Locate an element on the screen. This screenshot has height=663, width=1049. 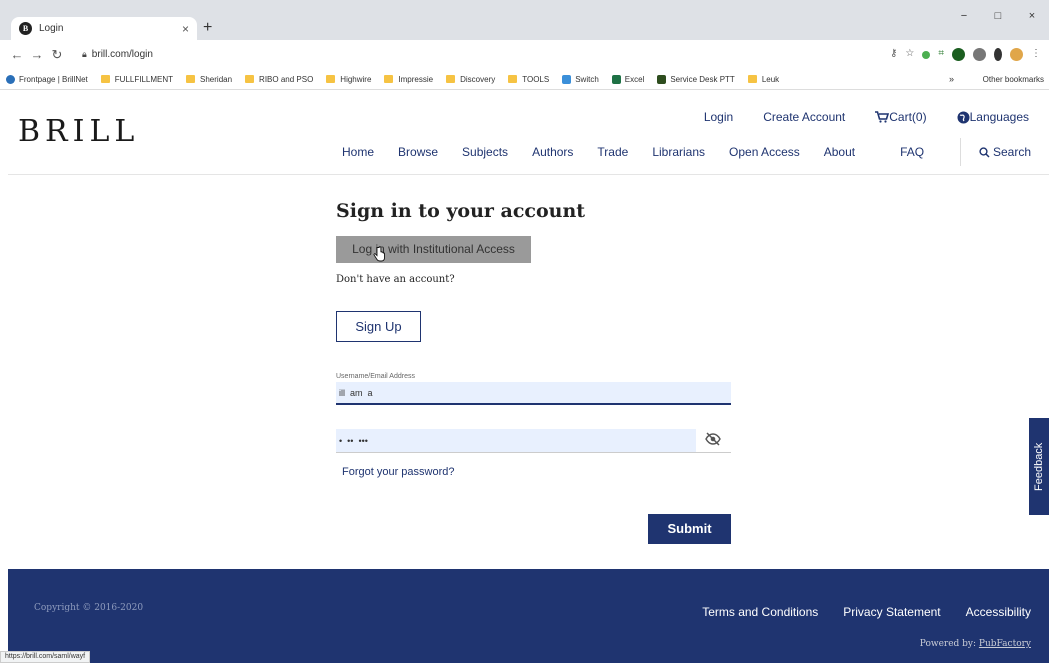
window-controls: − □ × is located at coordinates (998, 16).